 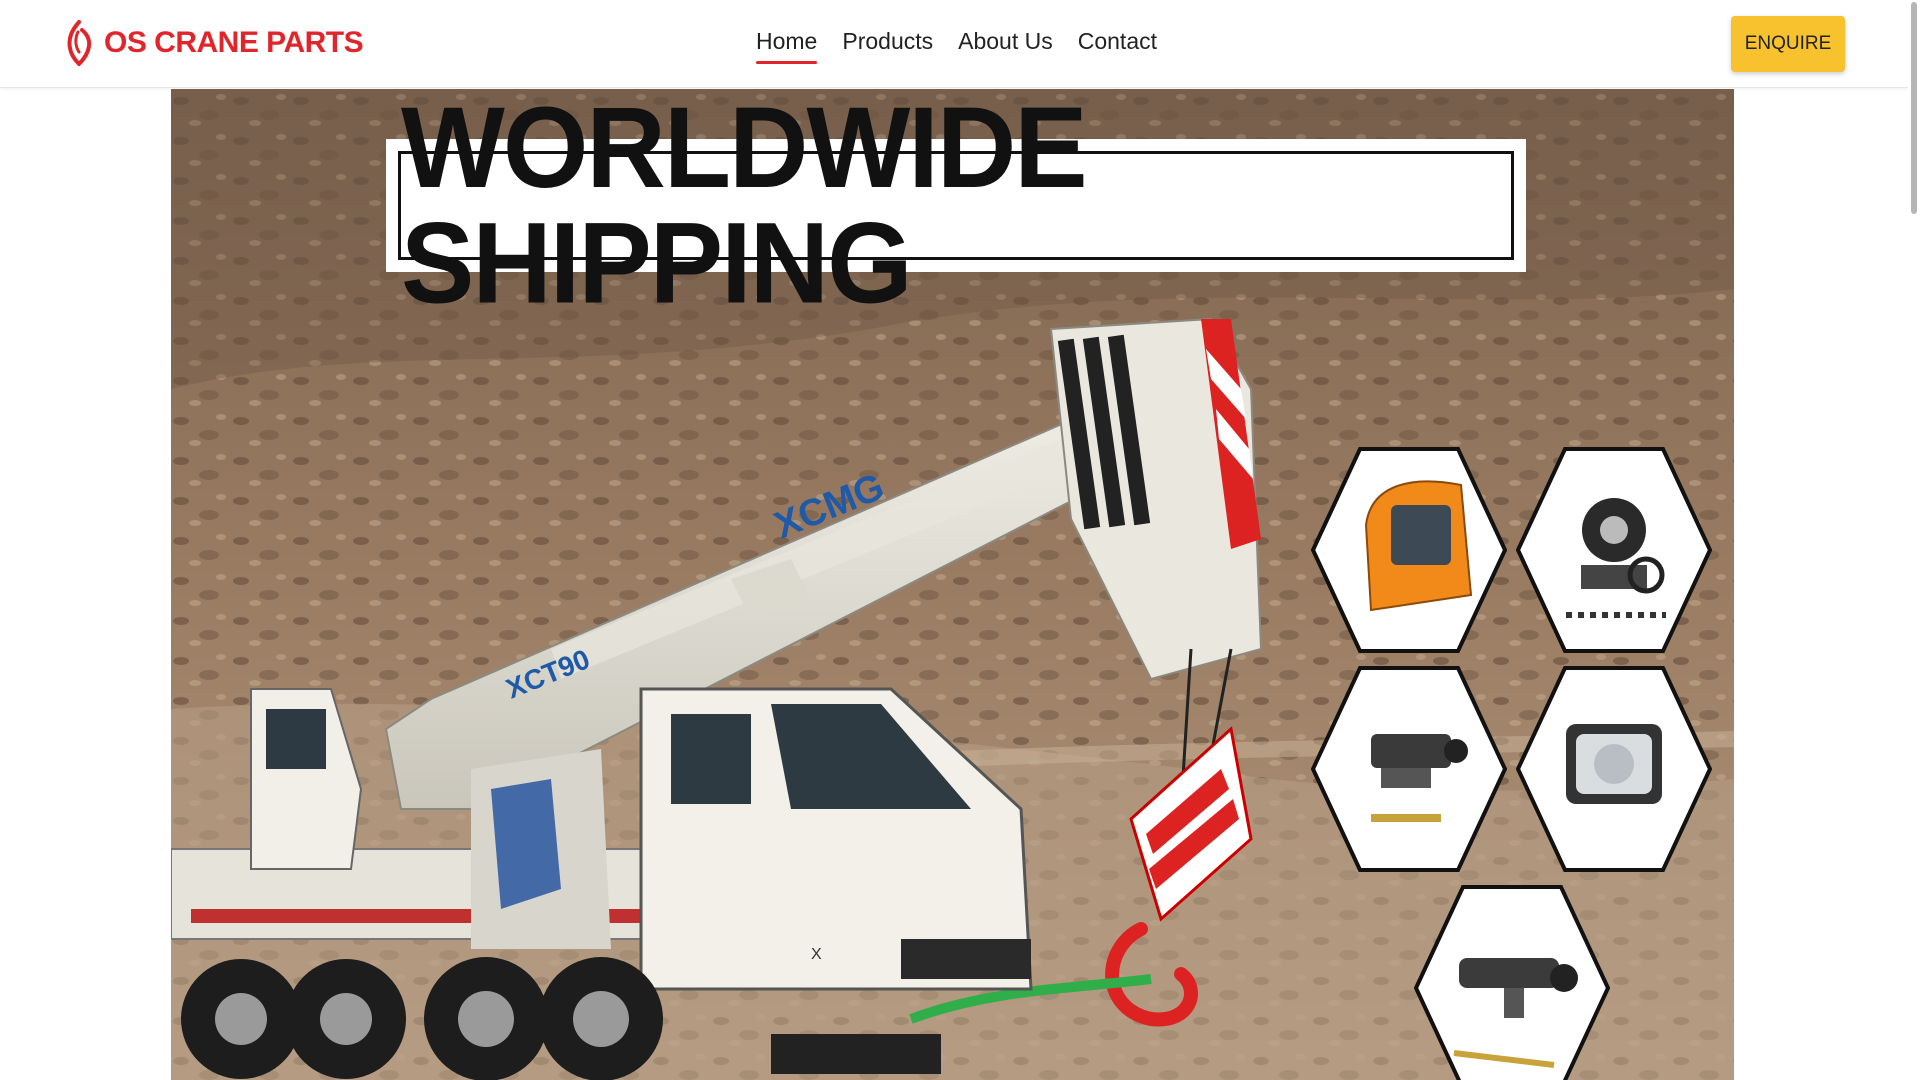 I want to click on part-headlight-hex, so click(x=1614, y=769).